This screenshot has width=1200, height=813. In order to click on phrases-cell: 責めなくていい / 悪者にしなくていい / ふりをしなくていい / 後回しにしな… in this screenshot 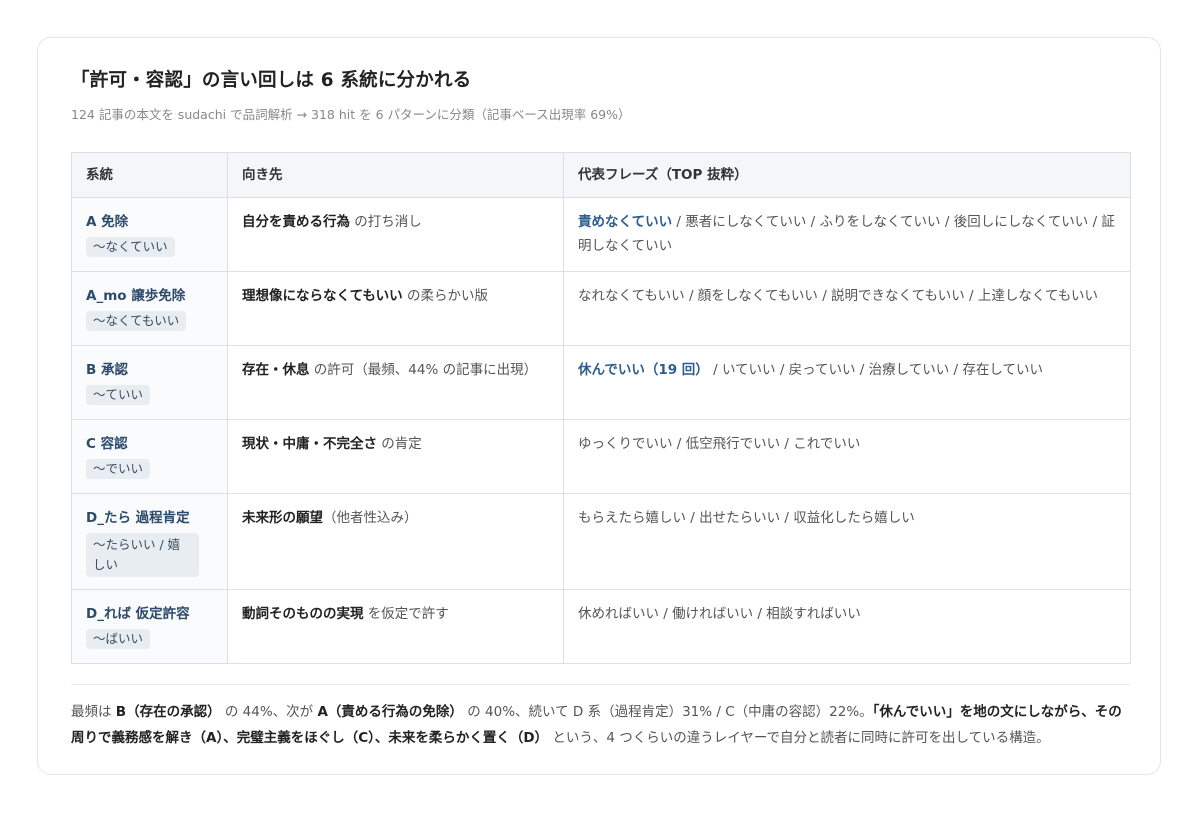, I will do `click(847, 234)`.